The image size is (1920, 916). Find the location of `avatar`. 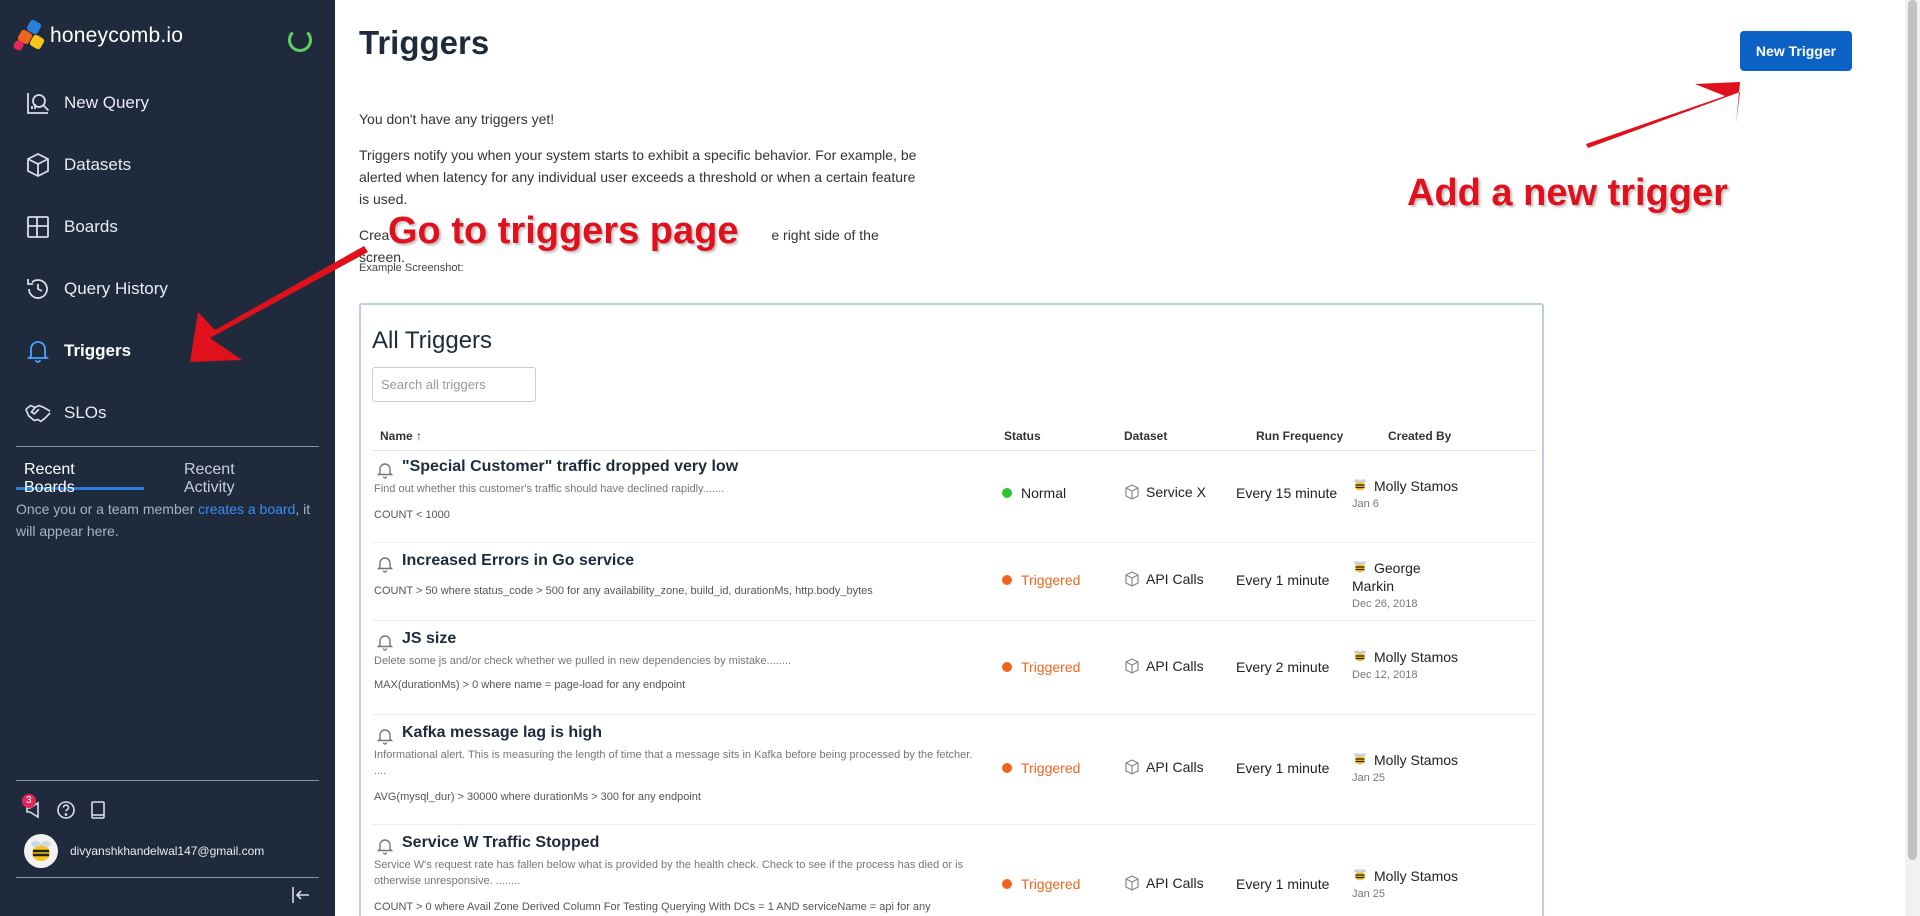

avatar is located at coordinates (41, 851).